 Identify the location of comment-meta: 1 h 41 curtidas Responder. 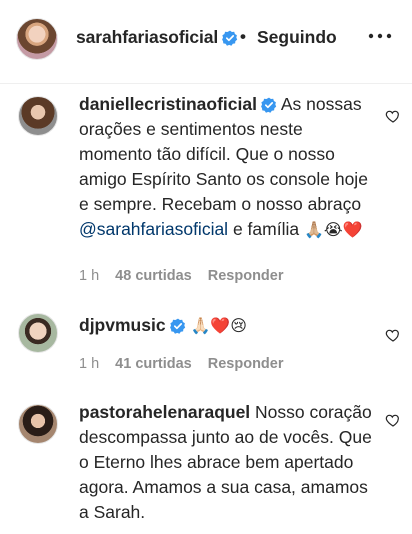
(189, 364).